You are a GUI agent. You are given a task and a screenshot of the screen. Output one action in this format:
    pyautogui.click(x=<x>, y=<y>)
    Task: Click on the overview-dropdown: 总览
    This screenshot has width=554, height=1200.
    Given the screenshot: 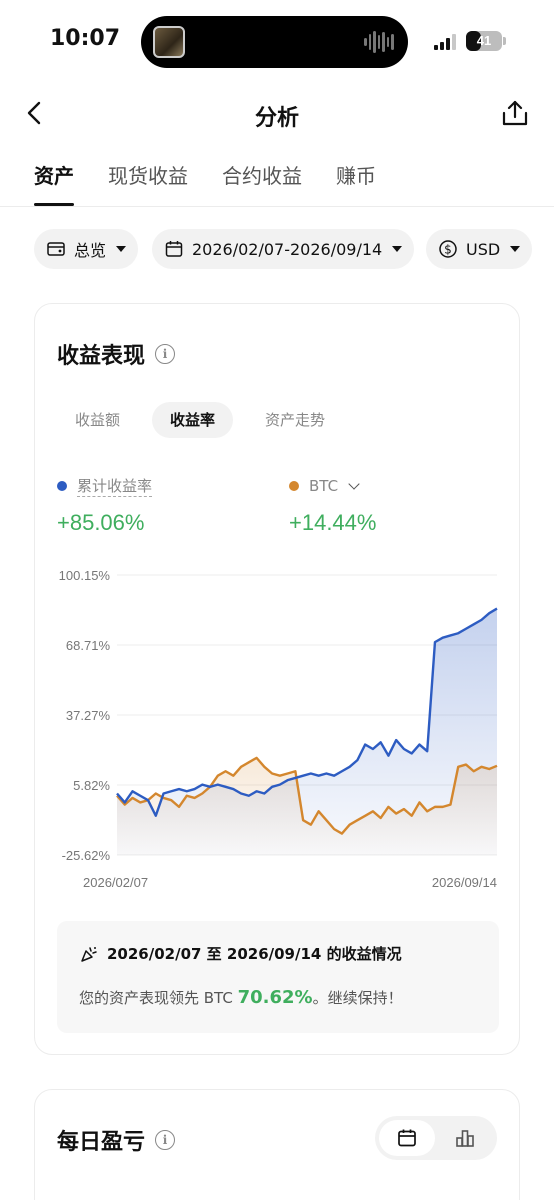 What is the action you would take?
    pyautogui.click(x=86, y=249)
    